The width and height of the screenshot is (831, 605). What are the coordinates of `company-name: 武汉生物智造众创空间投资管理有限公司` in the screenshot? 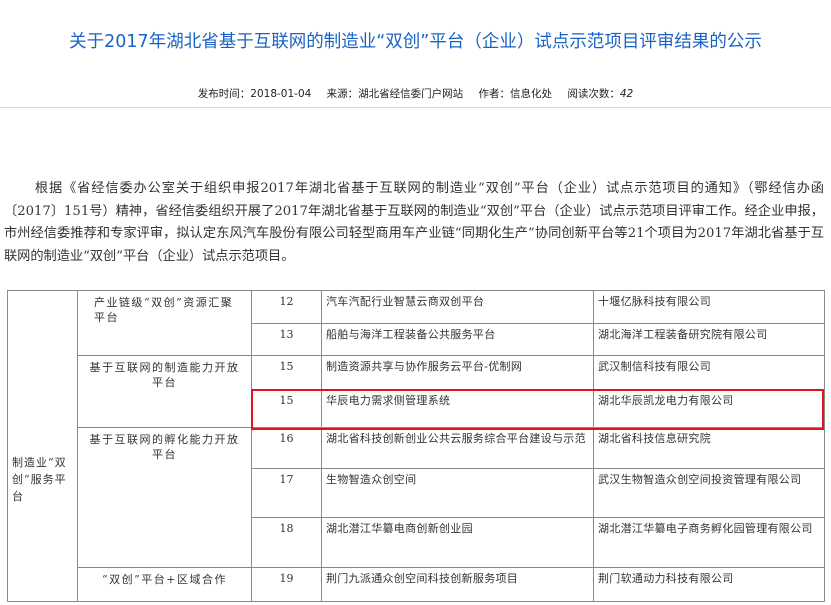 It's located at (709, 493).